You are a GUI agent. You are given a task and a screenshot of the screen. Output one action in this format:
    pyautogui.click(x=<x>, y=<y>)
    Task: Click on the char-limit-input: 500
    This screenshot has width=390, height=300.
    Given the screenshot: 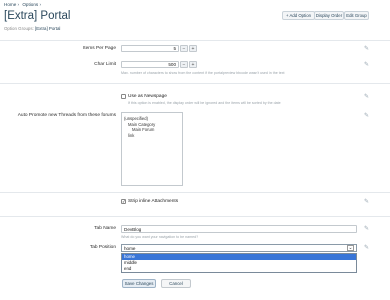 What is the action you would take?
    pyautogui.click(x=150, y=64)
    